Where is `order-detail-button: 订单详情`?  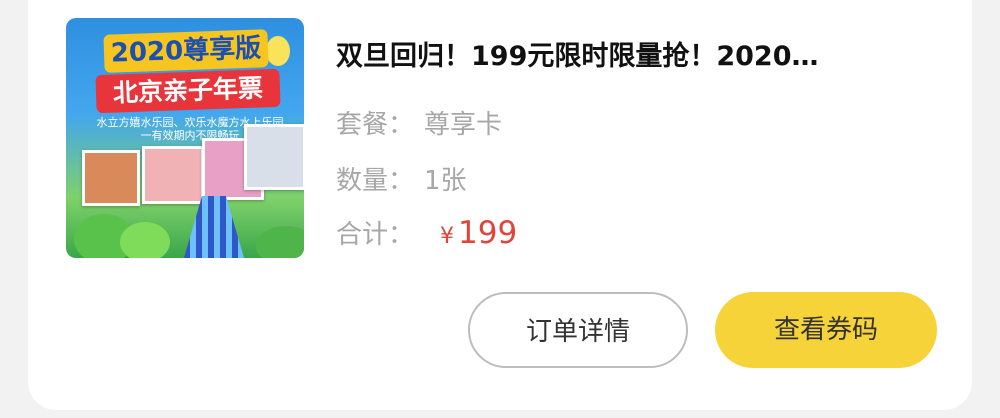
order-detail-button: 订单详情 is located at coordinates (578, 330).